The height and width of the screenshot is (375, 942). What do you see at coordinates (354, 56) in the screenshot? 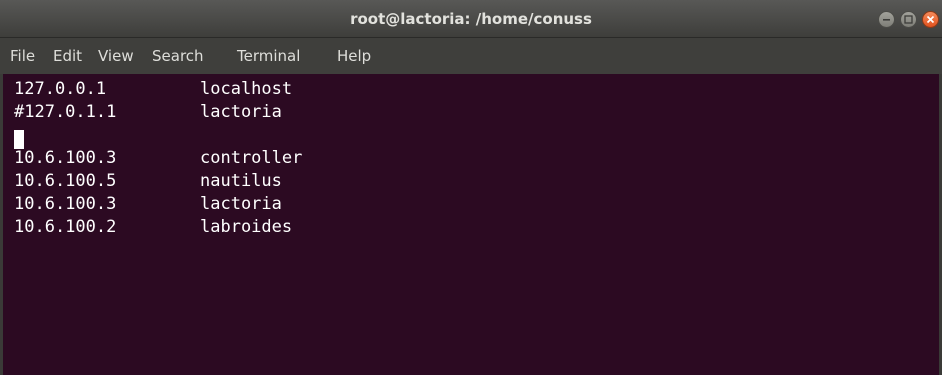
I see `menu-help: Help` at bounding box center [354, 56].